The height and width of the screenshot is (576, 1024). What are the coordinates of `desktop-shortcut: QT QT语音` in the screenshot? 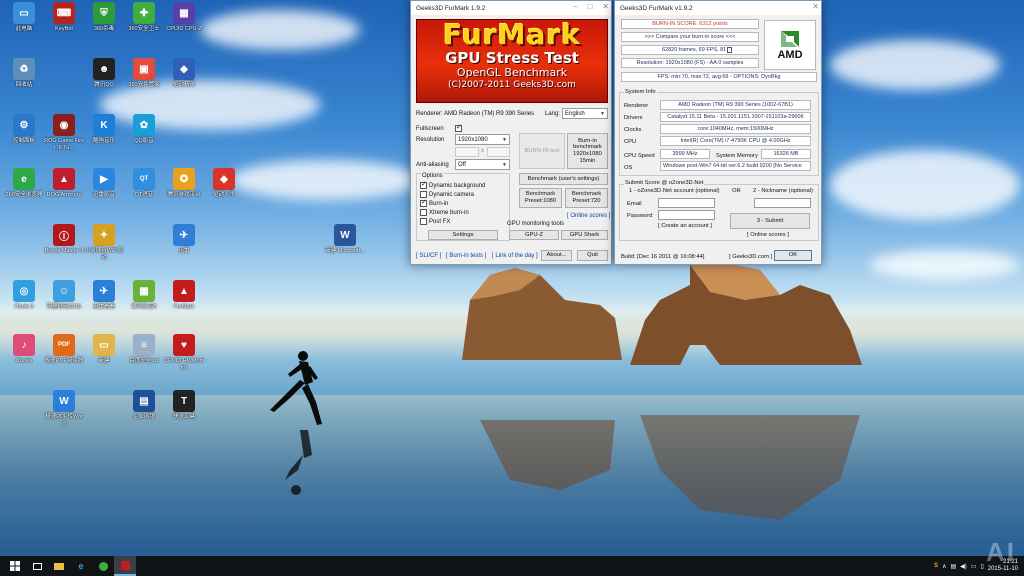 It's located at (144, 183).